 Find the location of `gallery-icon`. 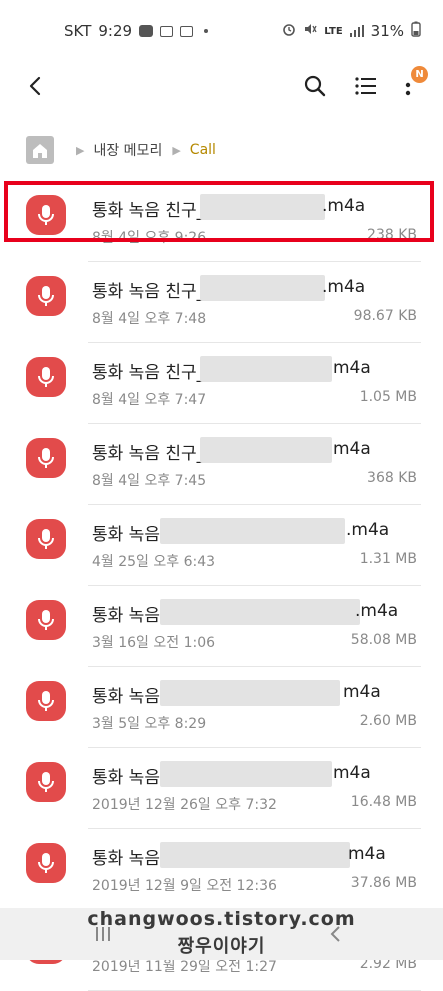

gallery-icon is located at coordinates (167, 31).